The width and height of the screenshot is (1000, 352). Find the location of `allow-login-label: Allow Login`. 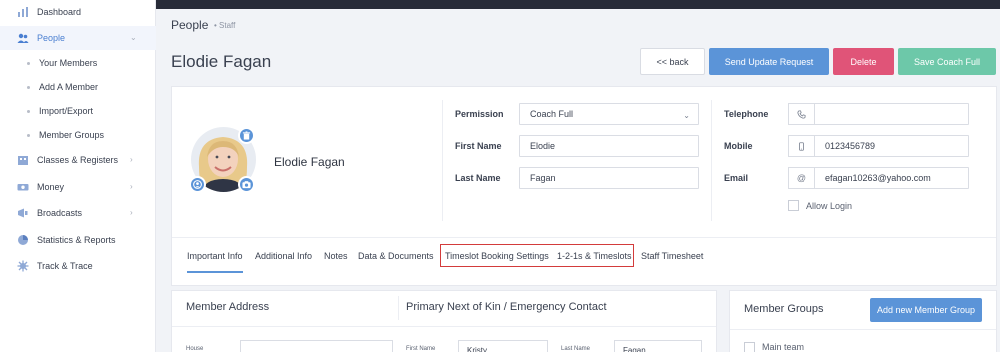

allow-login-label: Allow Login is located at coordinates (829, 206).